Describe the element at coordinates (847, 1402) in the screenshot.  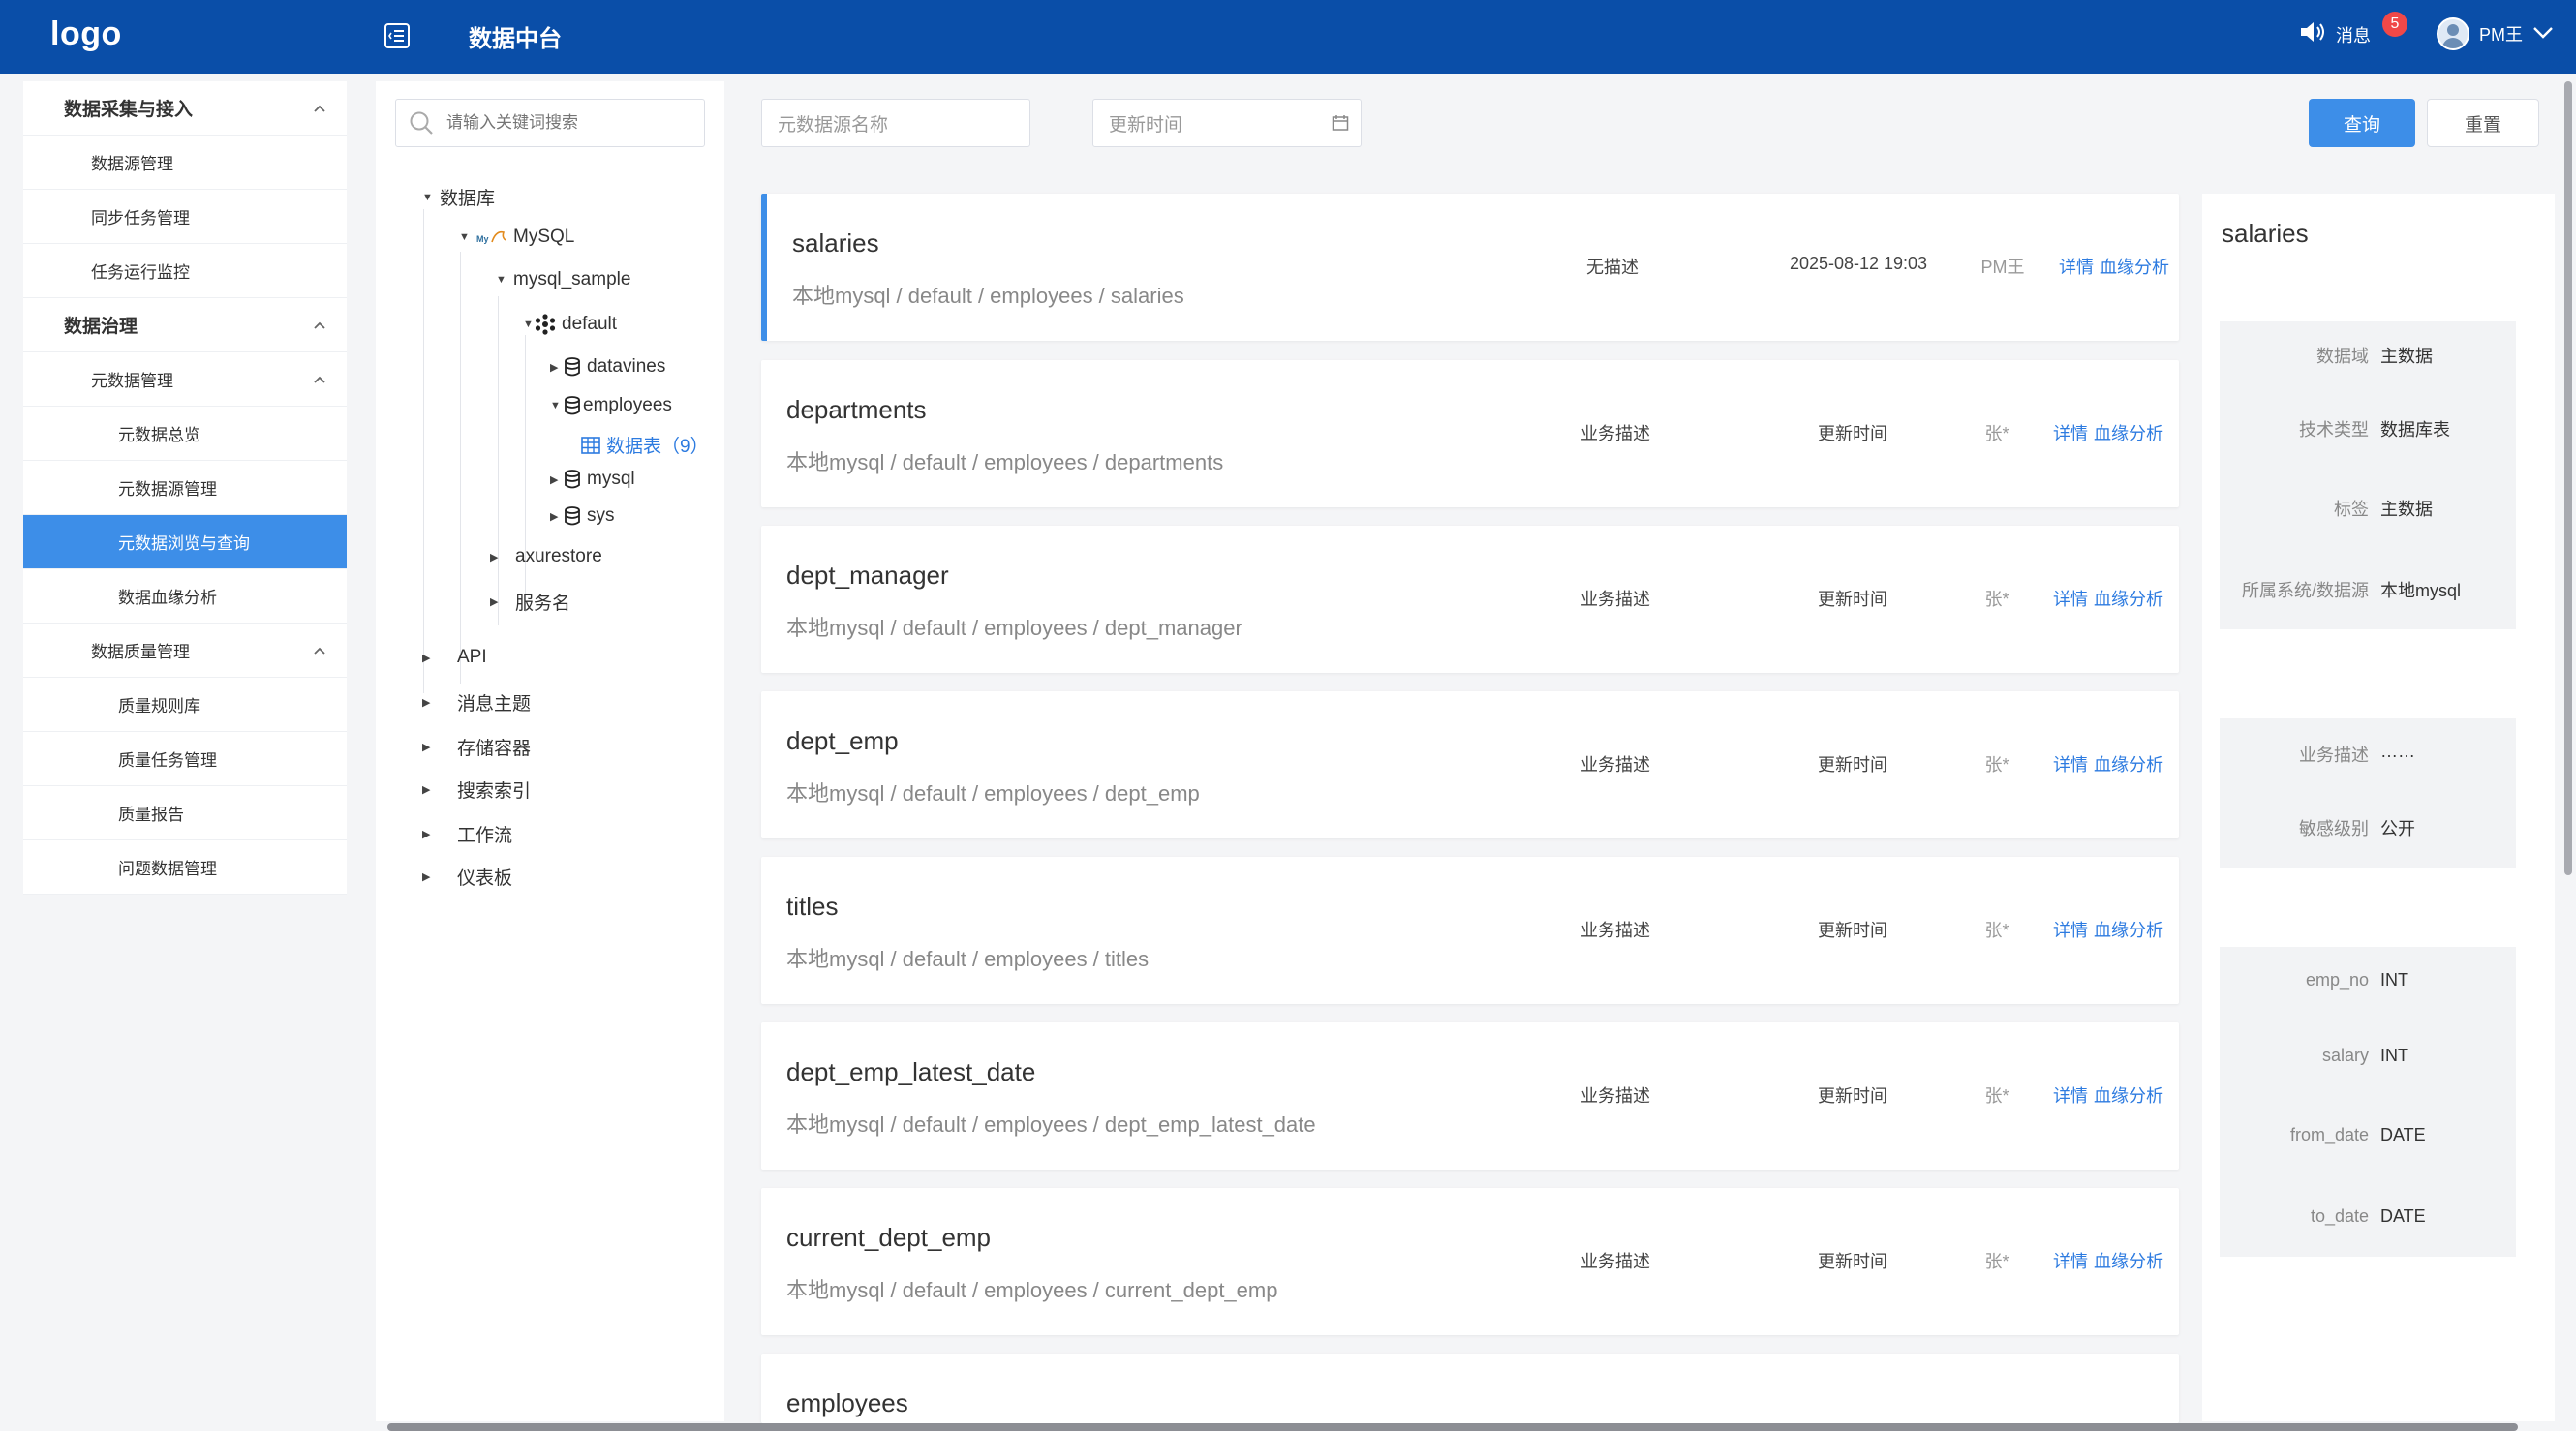
I see `table-name: employees` at that location.